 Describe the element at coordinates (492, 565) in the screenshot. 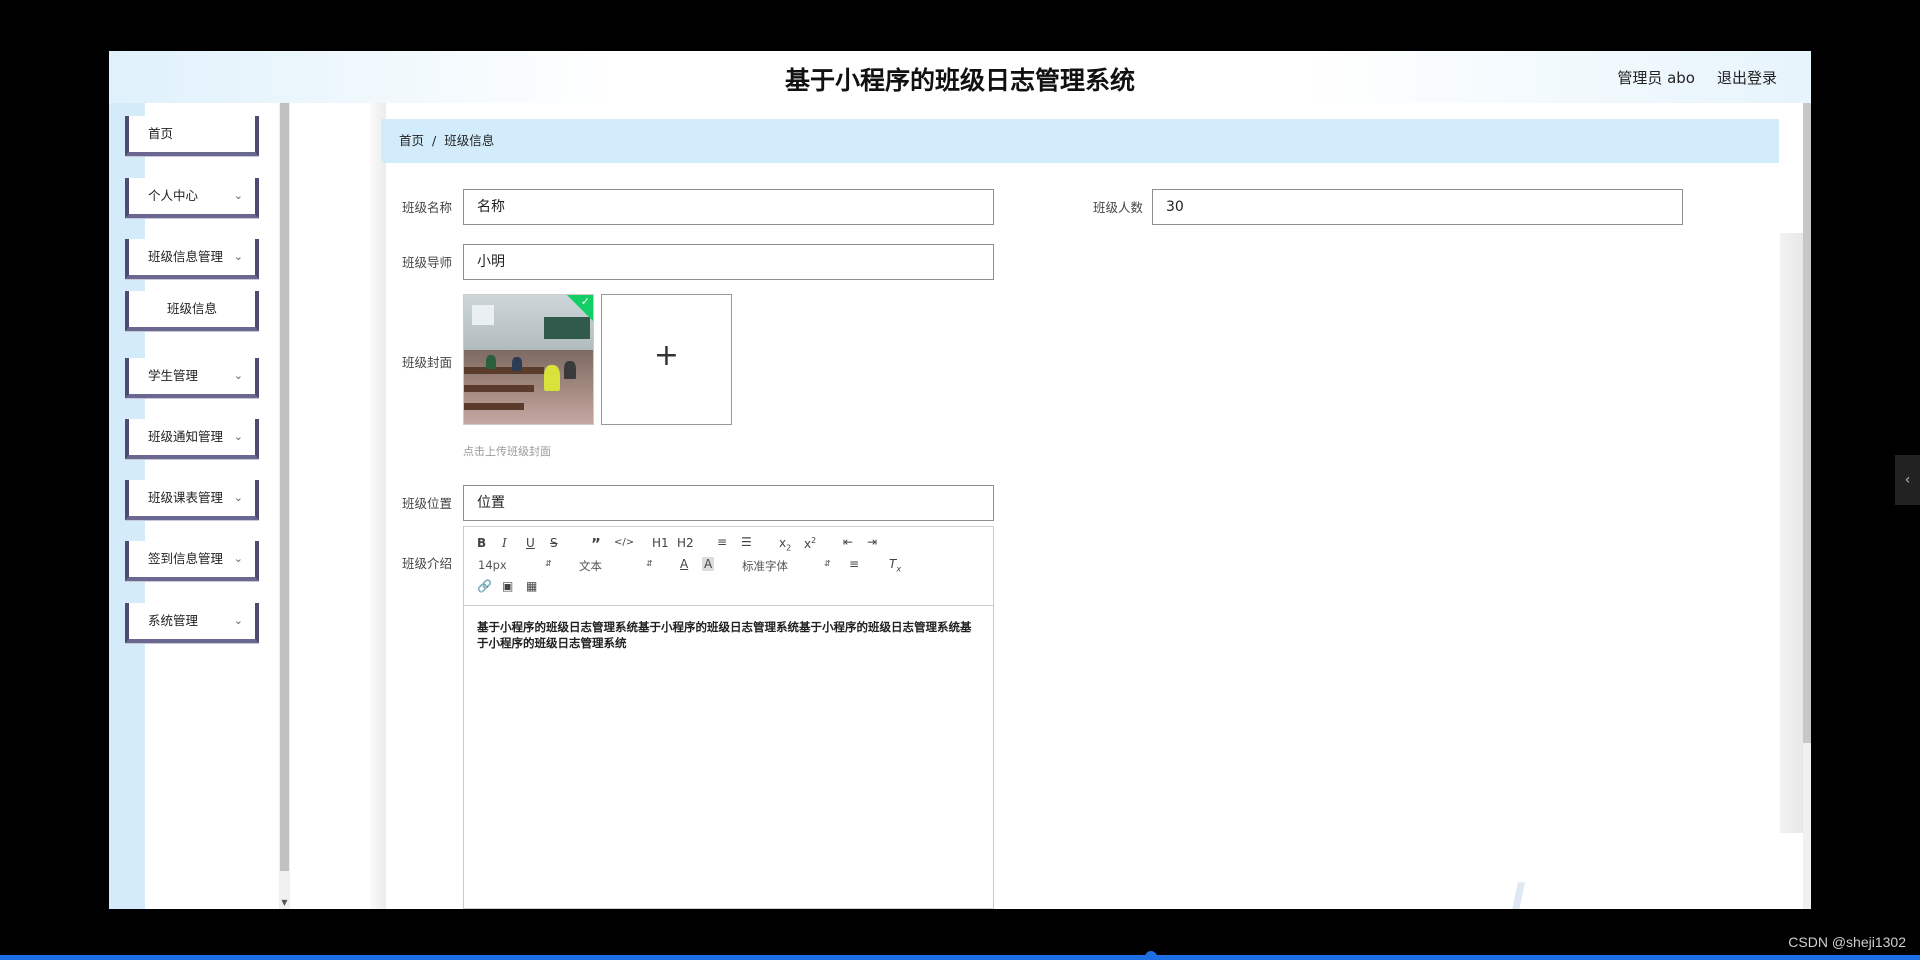

I see `font-size-value: 14px` at that location.